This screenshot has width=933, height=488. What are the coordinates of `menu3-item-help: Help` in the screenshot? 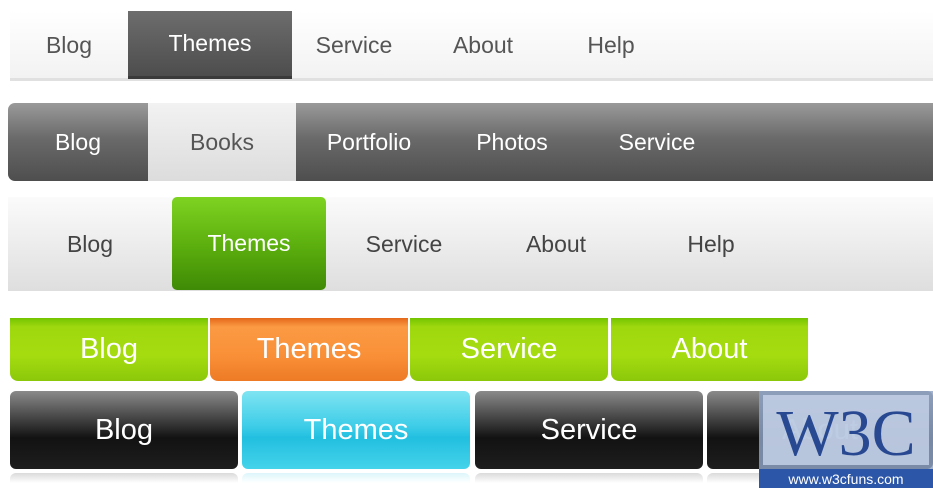 It's located at (711, 244).